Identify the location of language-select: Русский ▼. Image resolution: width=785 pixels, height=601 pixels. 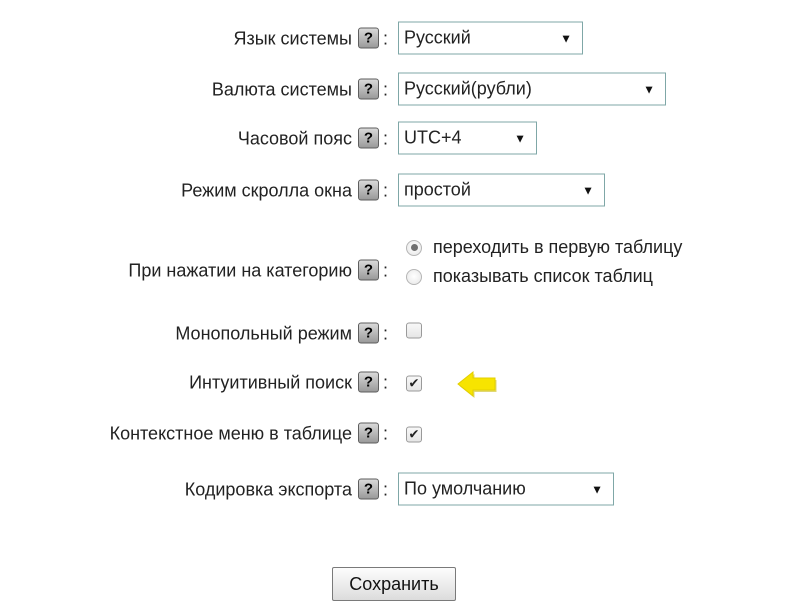
(490, 38).